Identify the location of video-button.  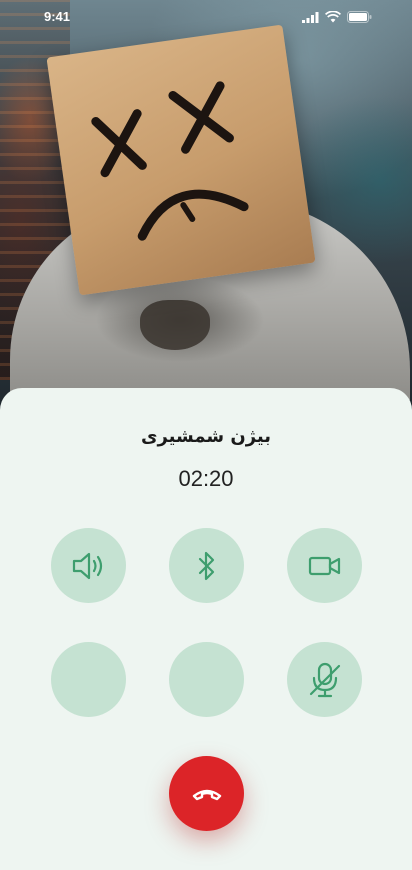
(324, 565).